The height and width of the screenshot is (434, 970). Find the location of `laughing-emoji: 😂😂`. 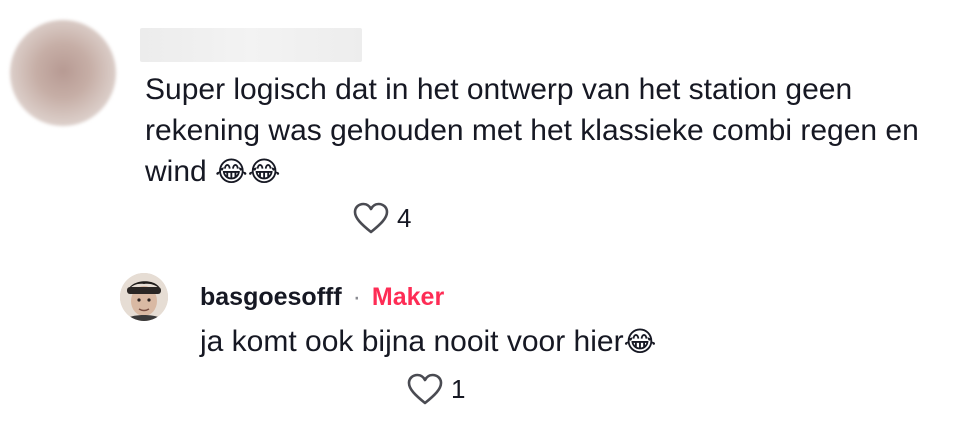

laughing-emoji: 😂😂 is located at coordinates (248, 171).